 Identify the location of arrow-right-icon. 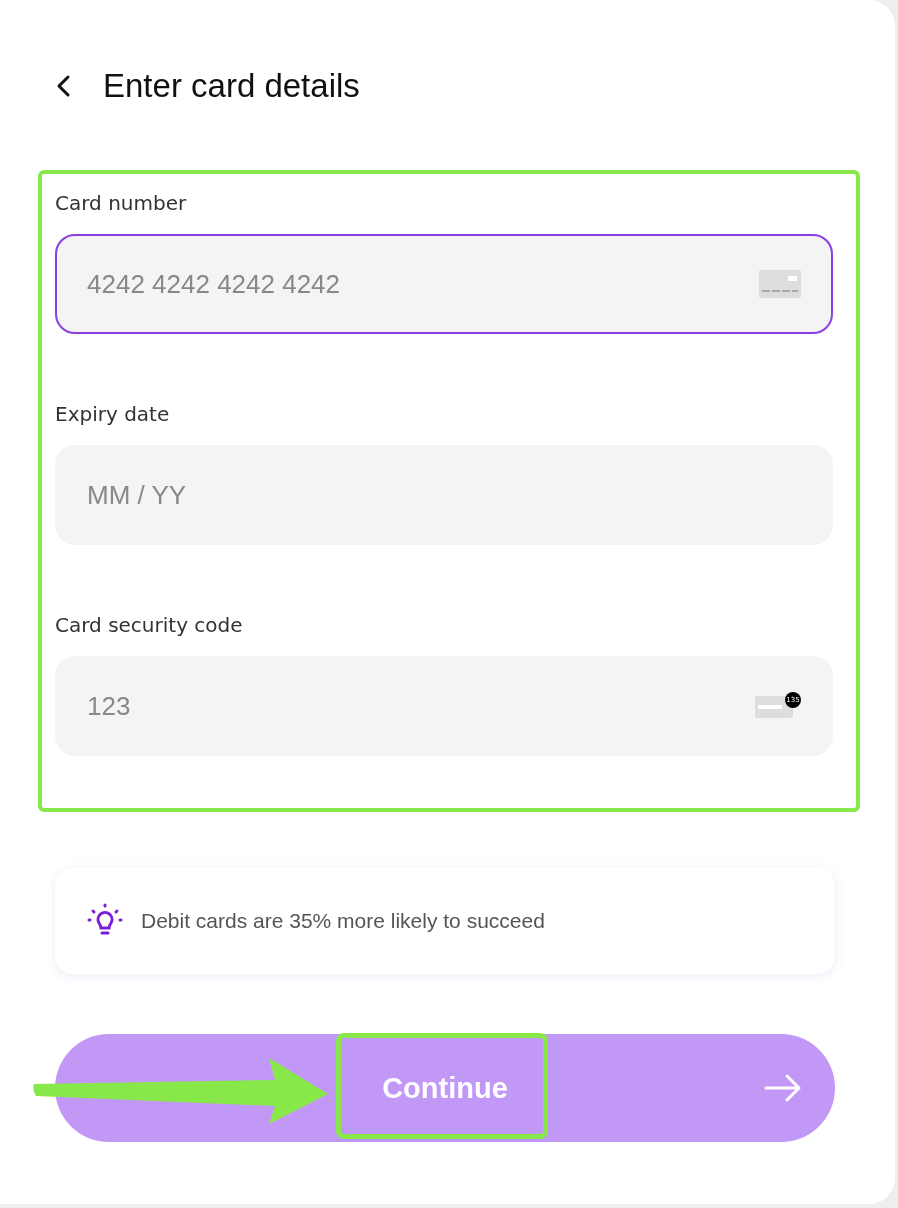
(783, 1088).